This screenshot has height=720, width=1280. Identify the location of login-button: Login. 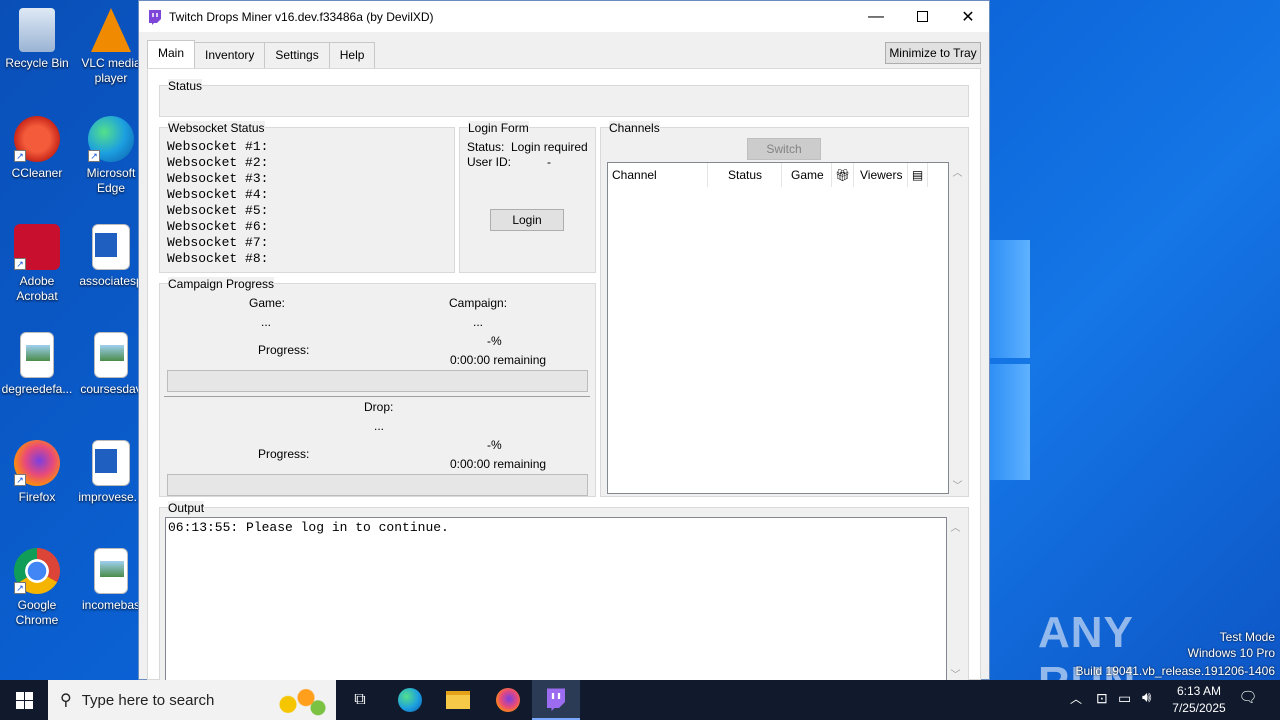
(527, 220).